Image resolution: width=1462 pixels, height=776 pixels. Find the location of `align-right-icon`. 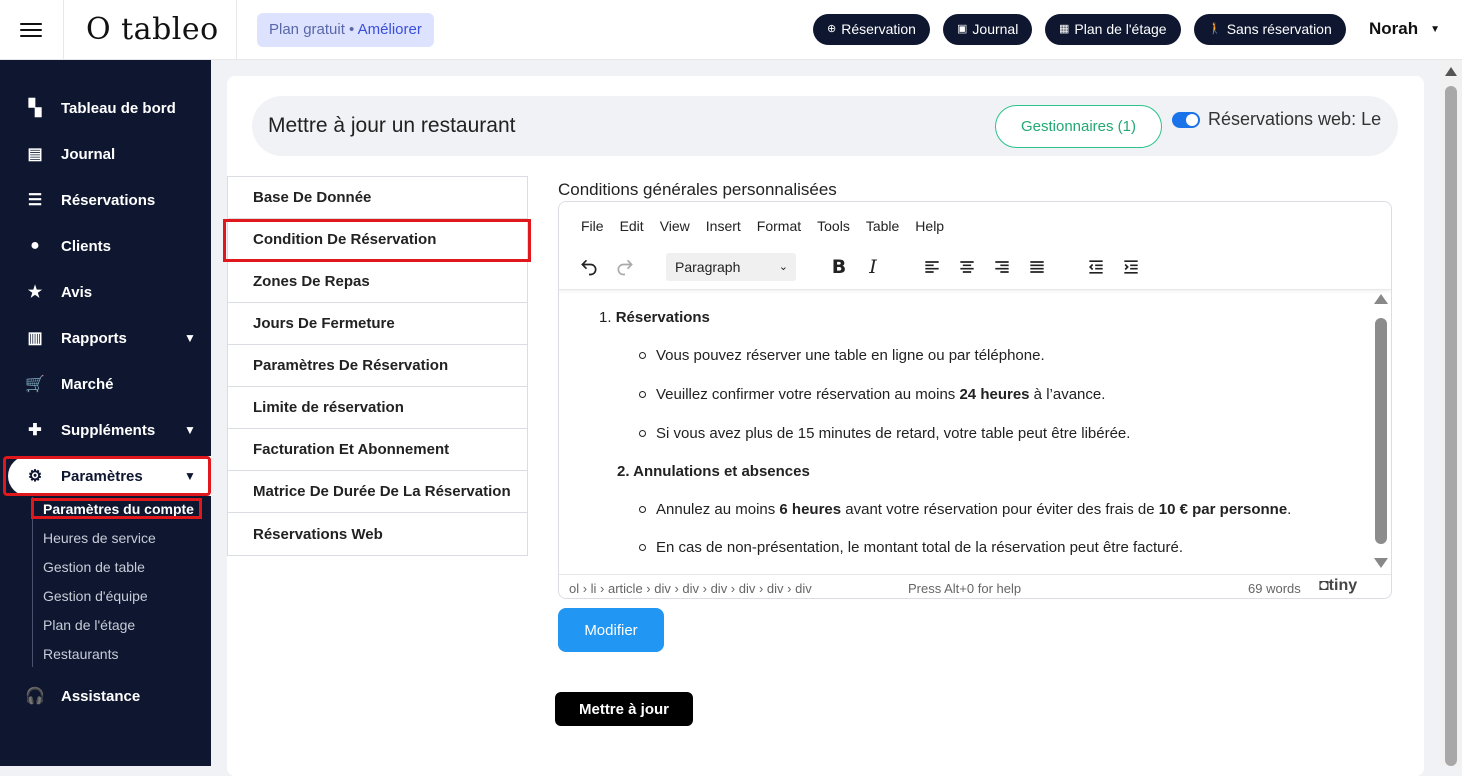

align-right-icon is located at coordinates (1002, 267).